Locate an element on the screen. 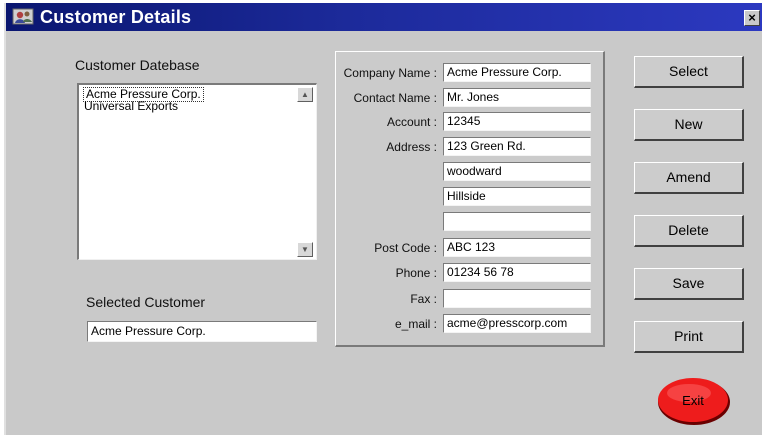  list-item-universal: Universal Exports is located at coordinates (131, 106).